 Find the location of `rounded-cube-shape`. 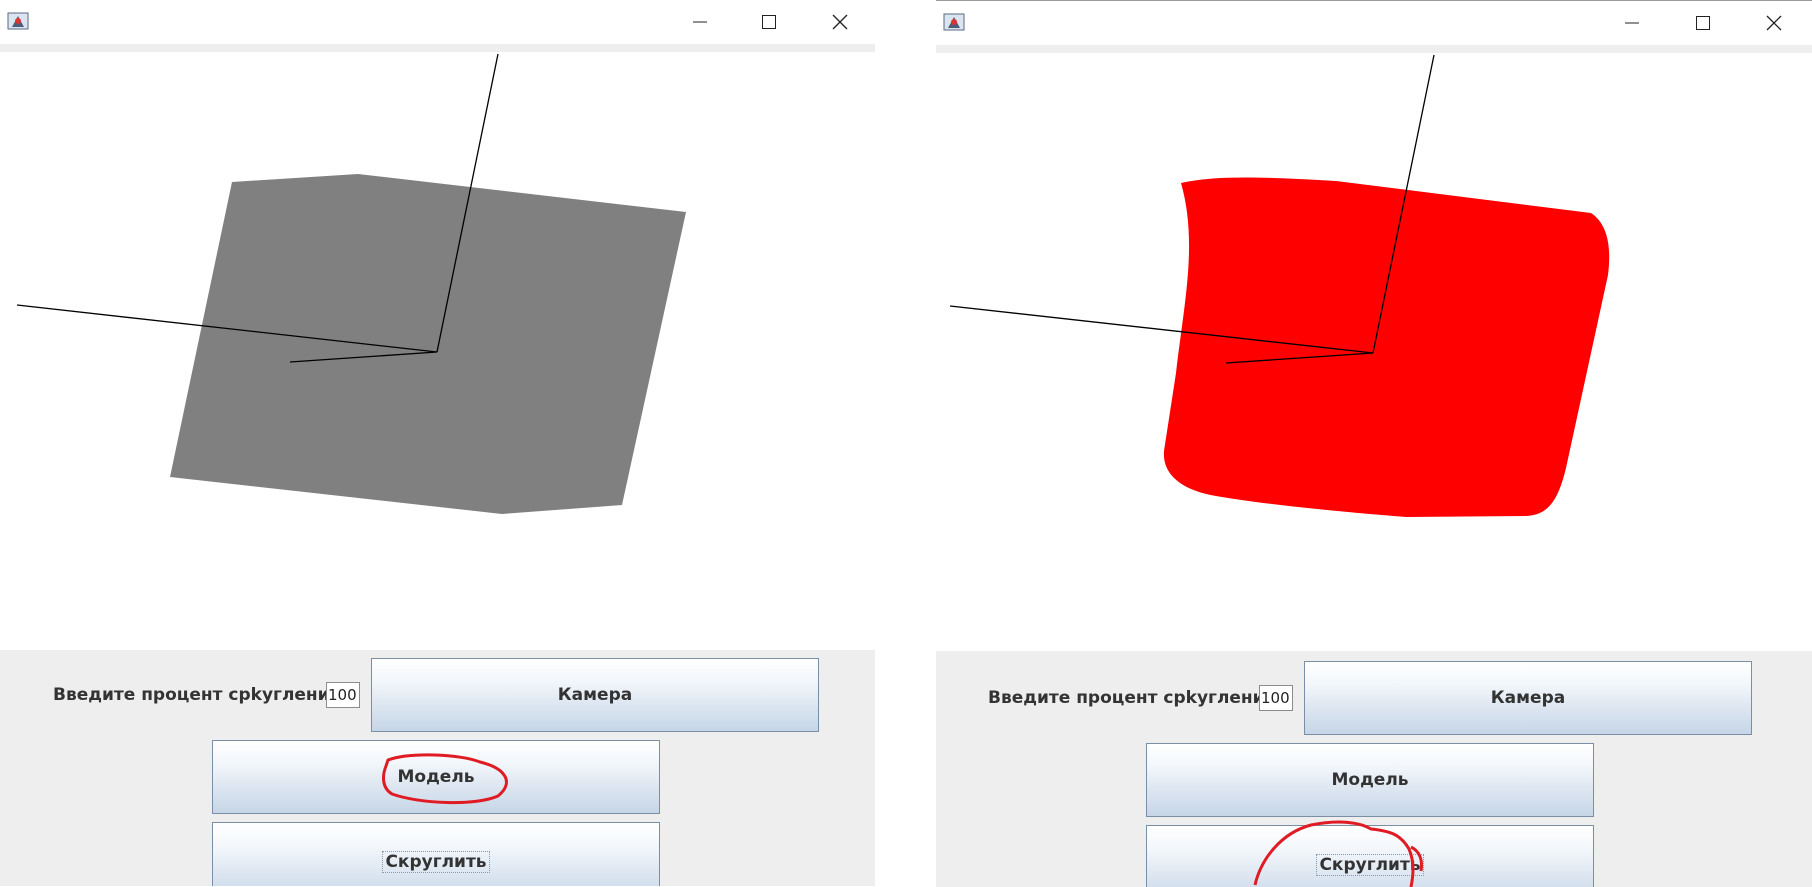

rounded-cube-shape is located at coordinates (1386, 347).